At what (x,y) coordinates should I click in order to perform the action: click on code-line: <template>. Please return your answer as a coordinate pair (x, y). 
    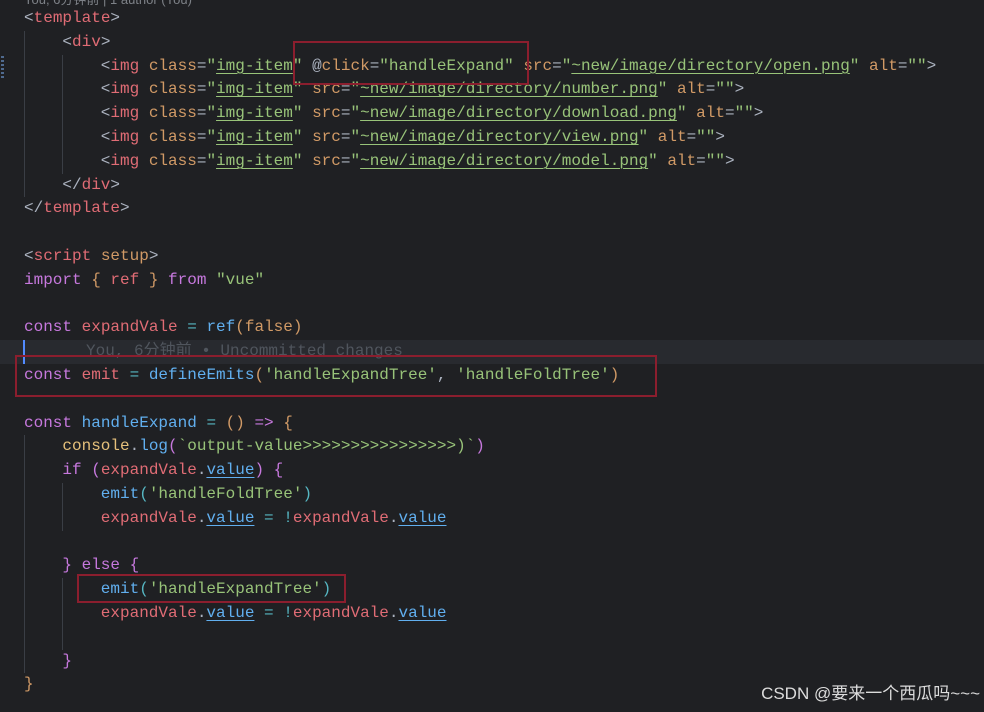
    Looking at the image, I should click on (72, 19).